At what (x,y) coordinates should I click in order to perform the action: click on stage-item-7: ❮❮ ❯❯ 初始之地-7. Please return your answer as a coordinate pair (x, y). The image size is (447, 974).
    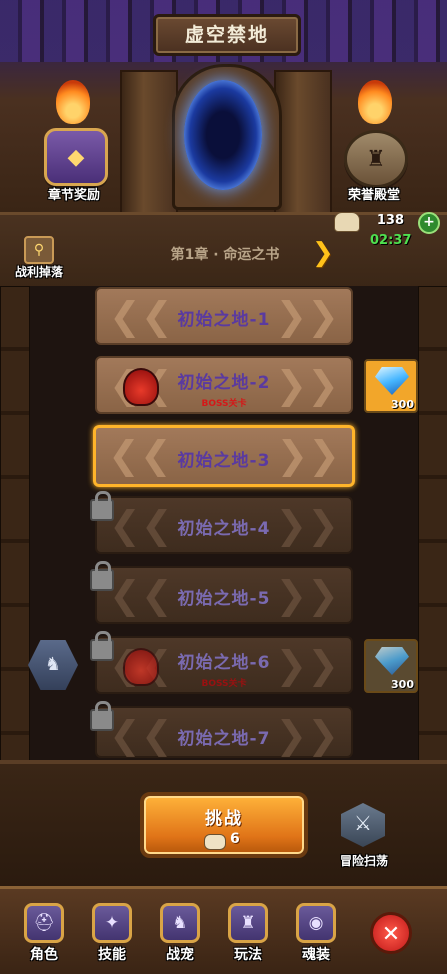
    Looking at the image, I should click on (224, 732).